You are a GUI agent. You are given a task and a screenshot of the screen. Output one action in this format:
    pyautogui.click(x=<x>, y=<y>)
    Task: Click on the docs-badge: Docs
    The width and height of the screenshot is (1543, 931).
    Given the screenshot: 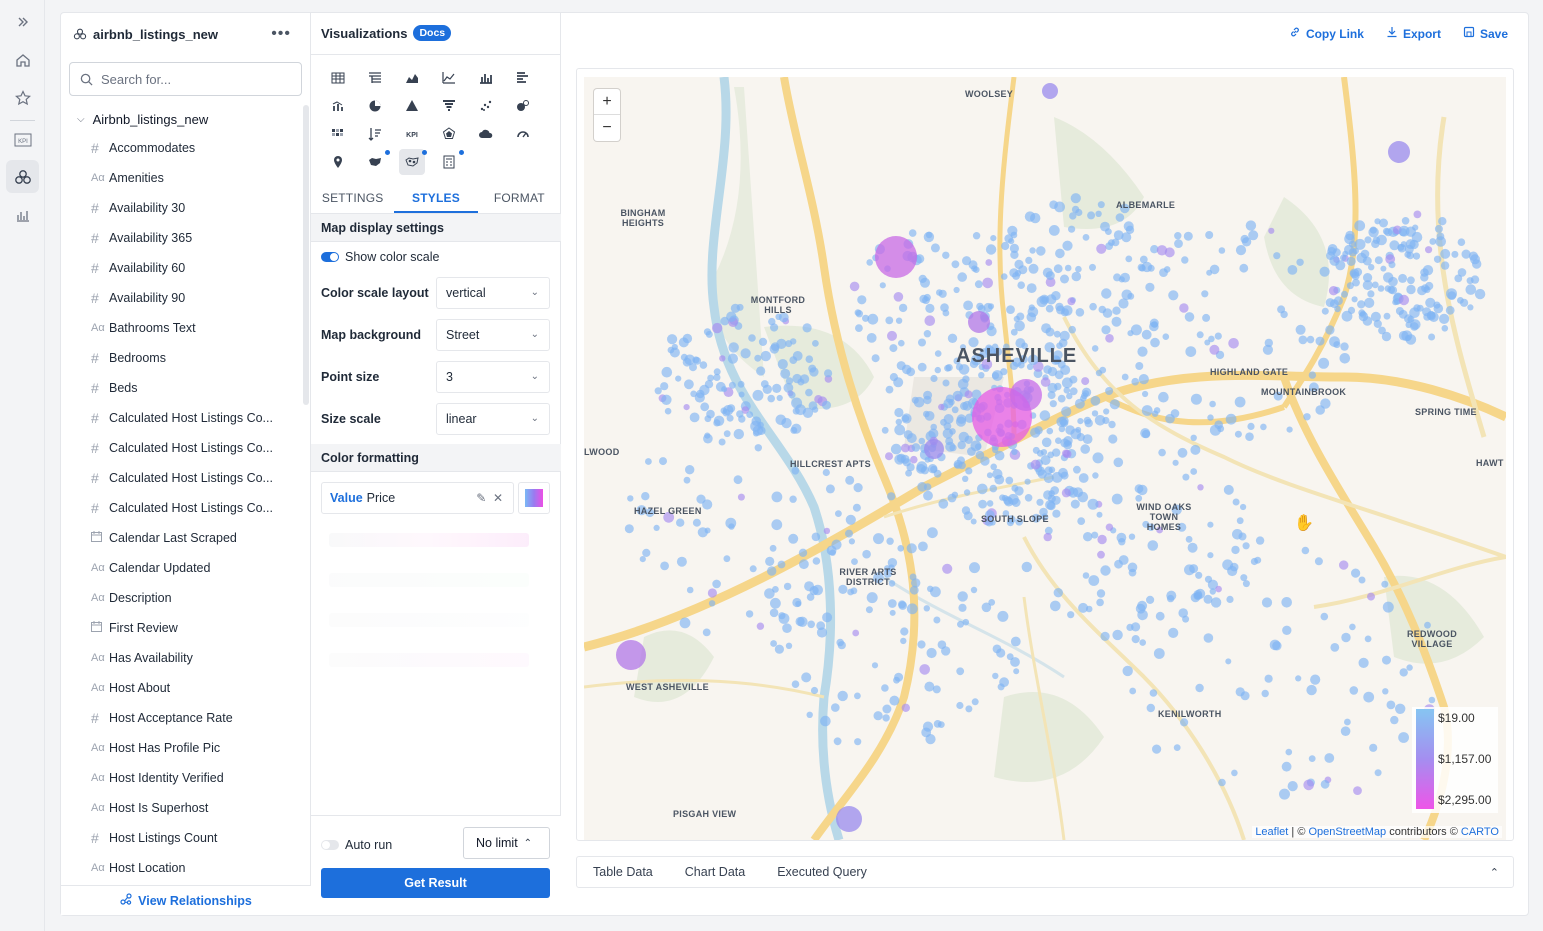 What is the action you would take?
    pyautogui.click(x=432, y=33)
    